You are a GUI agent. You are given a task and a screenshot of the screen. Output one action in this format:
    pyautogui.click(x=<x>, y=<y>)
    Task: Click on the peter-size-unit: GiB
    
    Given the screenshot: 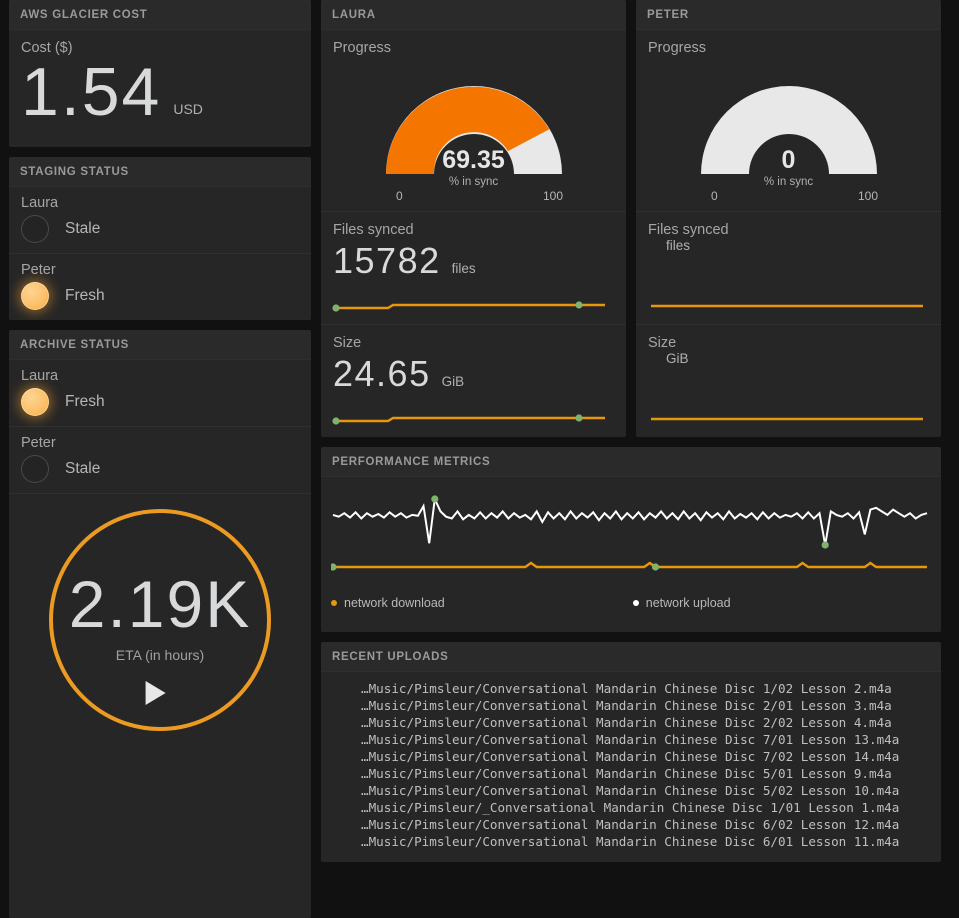 What is the action you would take?
    pyautogui.click(x=677, y=358)
    